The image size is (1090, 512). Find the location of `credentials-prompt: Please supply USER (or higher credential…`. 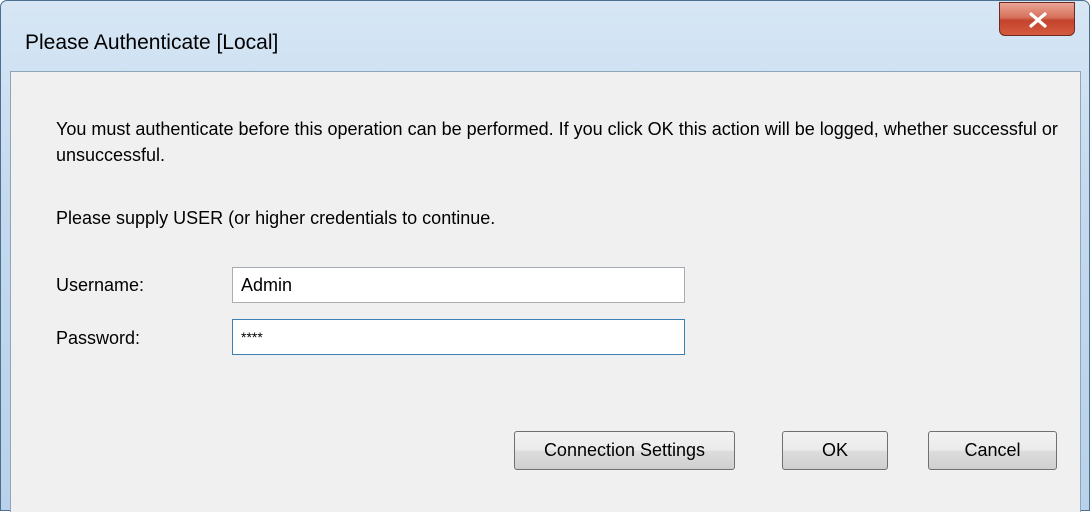

credentials-prompt: Please supply USER (or higher credential… is located at coordinates (276, 218).